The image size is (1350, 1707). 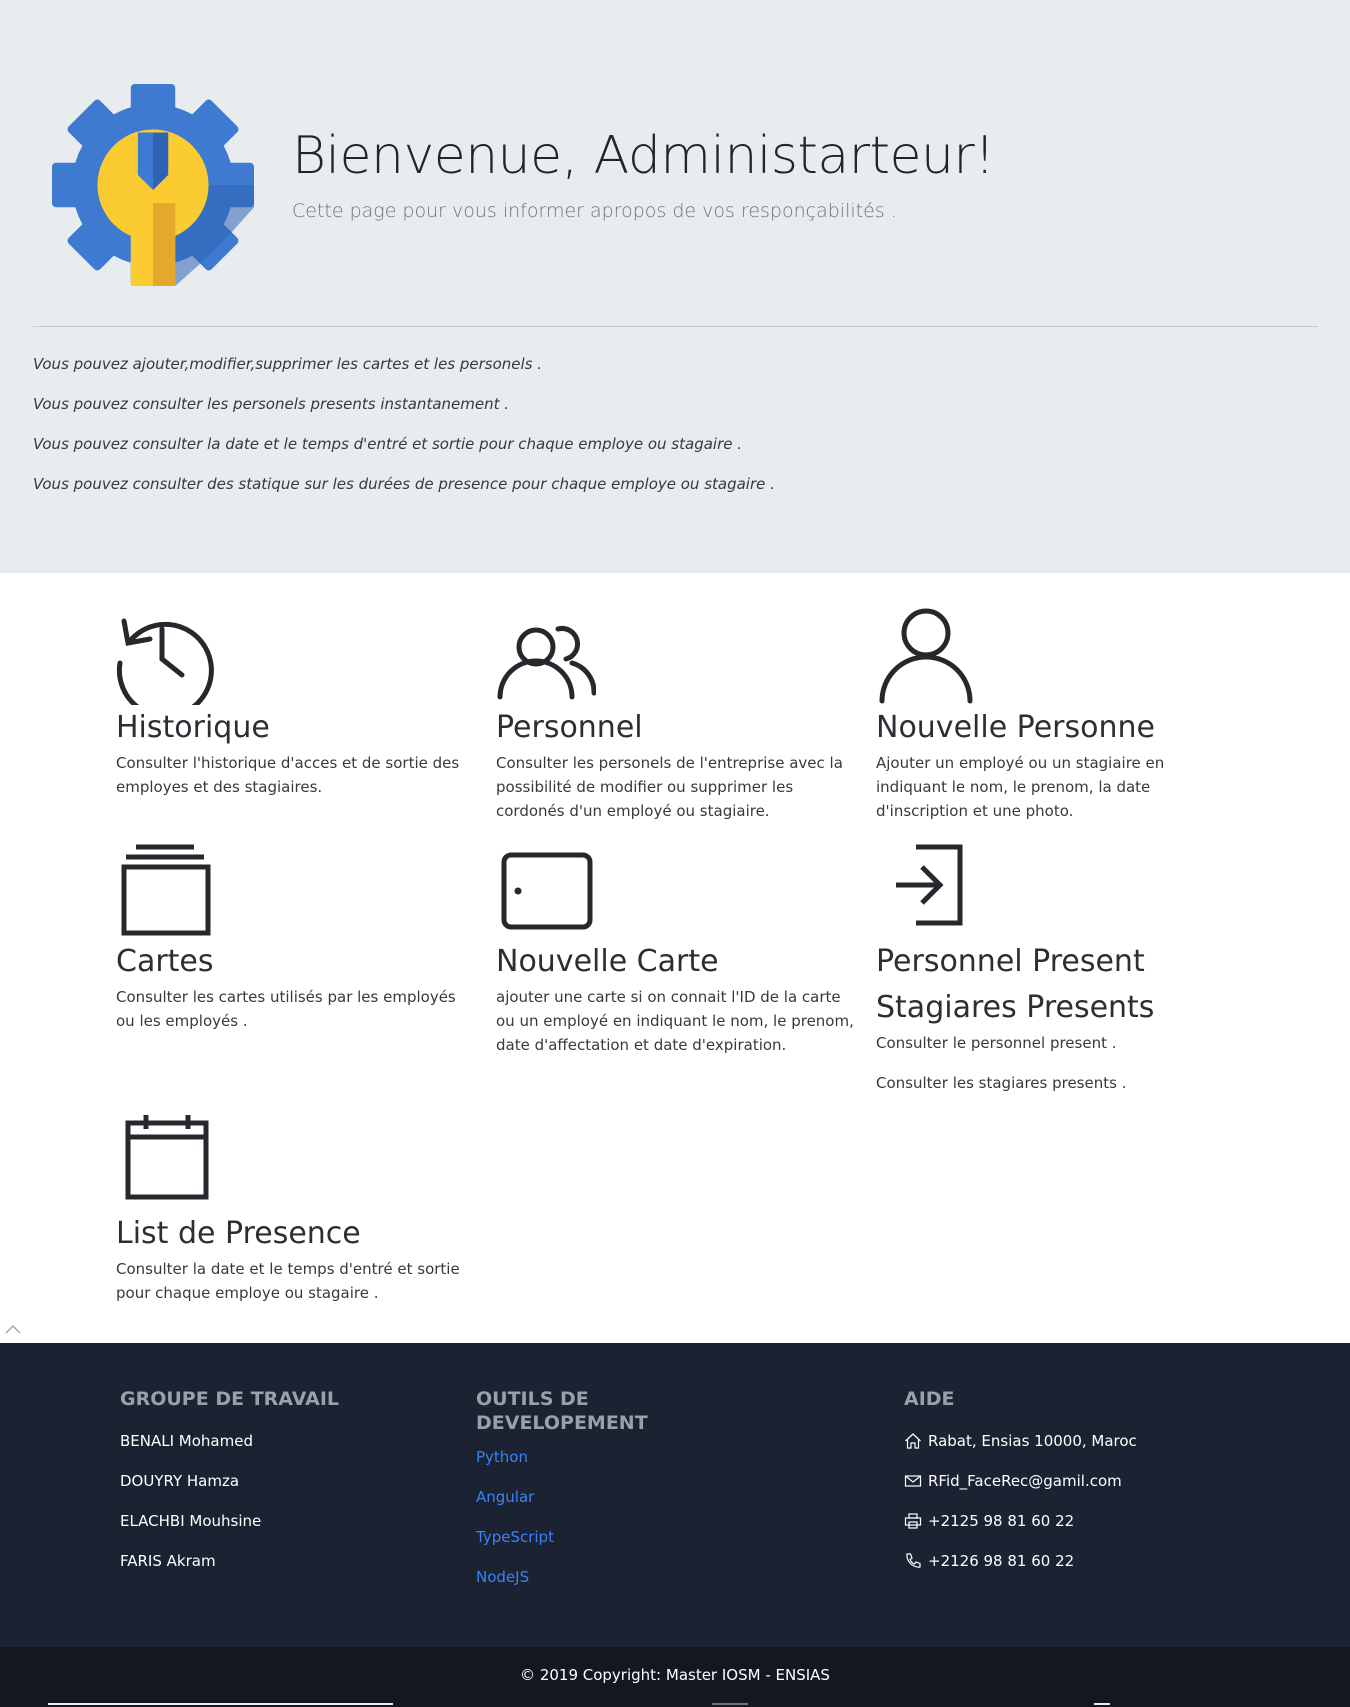 What do you see at coordinates (1001, 1083) in the screenshot?
I see `feature-description: Consulter les stagiares presents .` at bounding box center [1001, 1083].